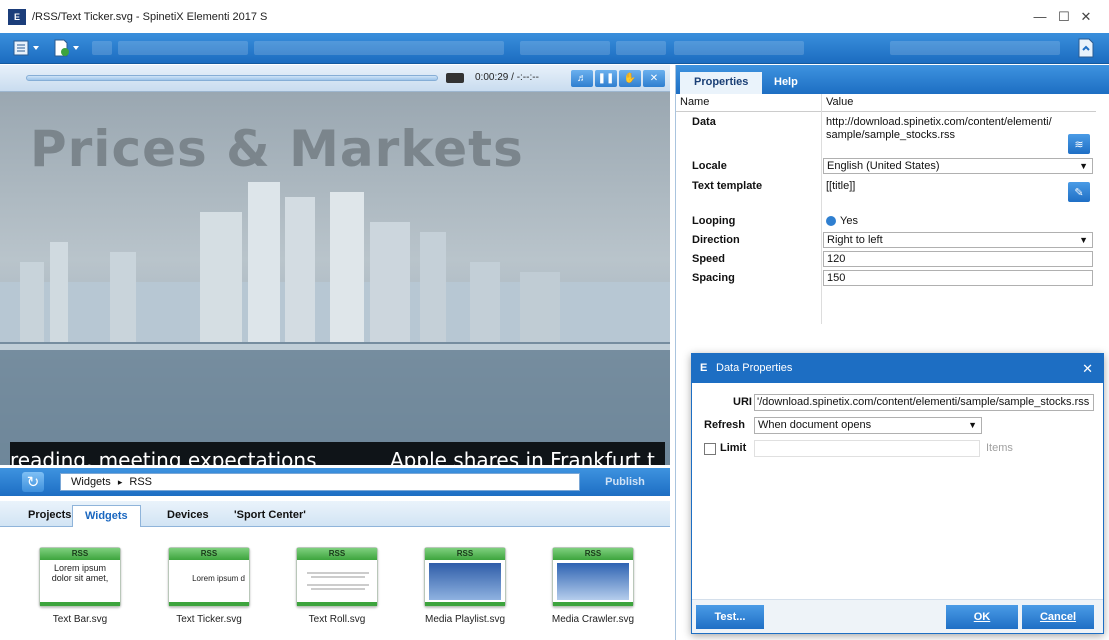  What do you see at coordinates (982, 617) in the screenshot?
I see `ok-button: OK` at bounding box center [982, 617].